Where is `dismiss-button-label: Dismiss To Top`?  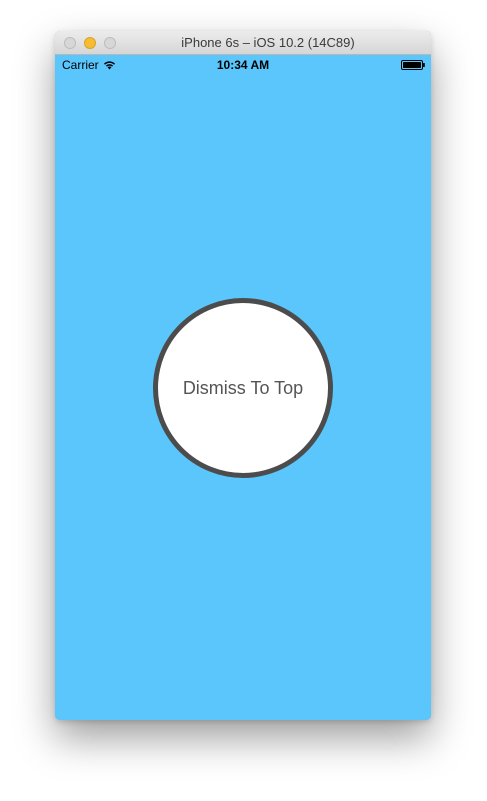
dismiss-button-label: Dismiss To Top is located at coordinates (243, 387).